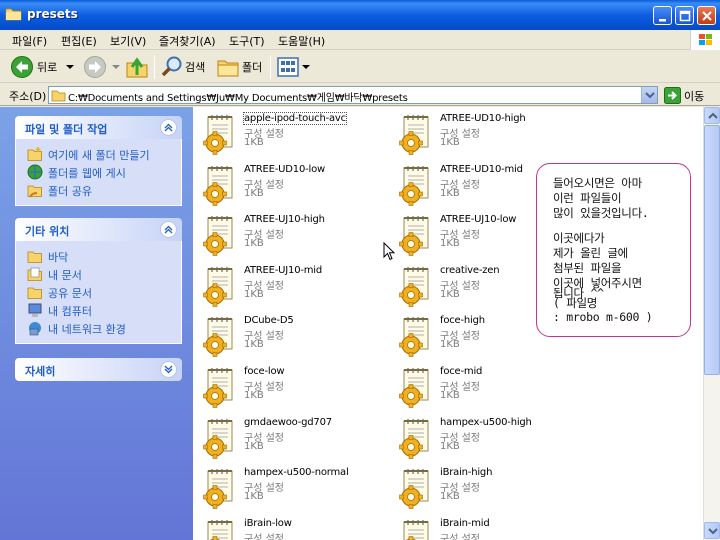 The width and height of the screenshot is (720, 540). I want to click on file-item: DCube-D5 구성 설정 1KB, so click(288, 336).